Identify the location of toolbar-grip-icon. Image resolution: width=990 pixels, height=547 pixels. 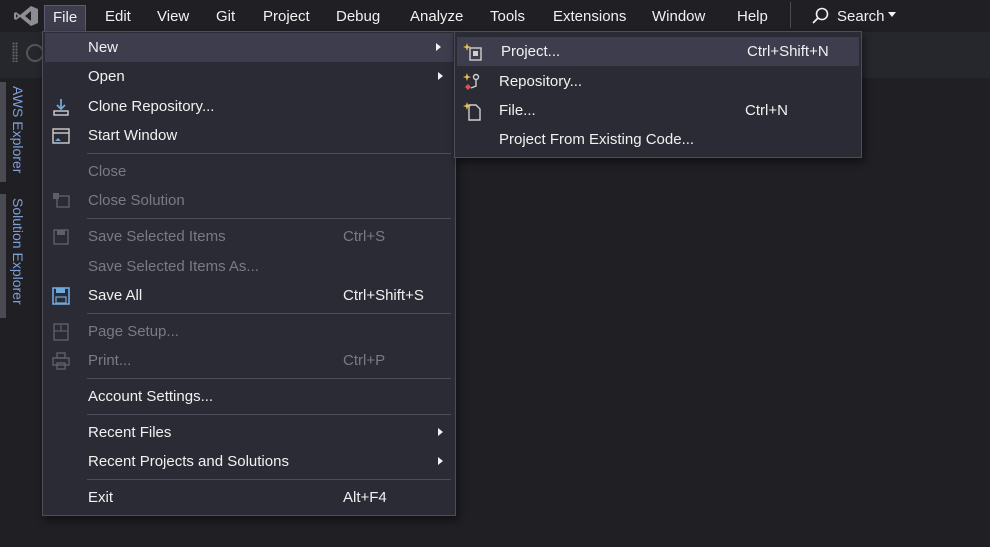
(15, 52).